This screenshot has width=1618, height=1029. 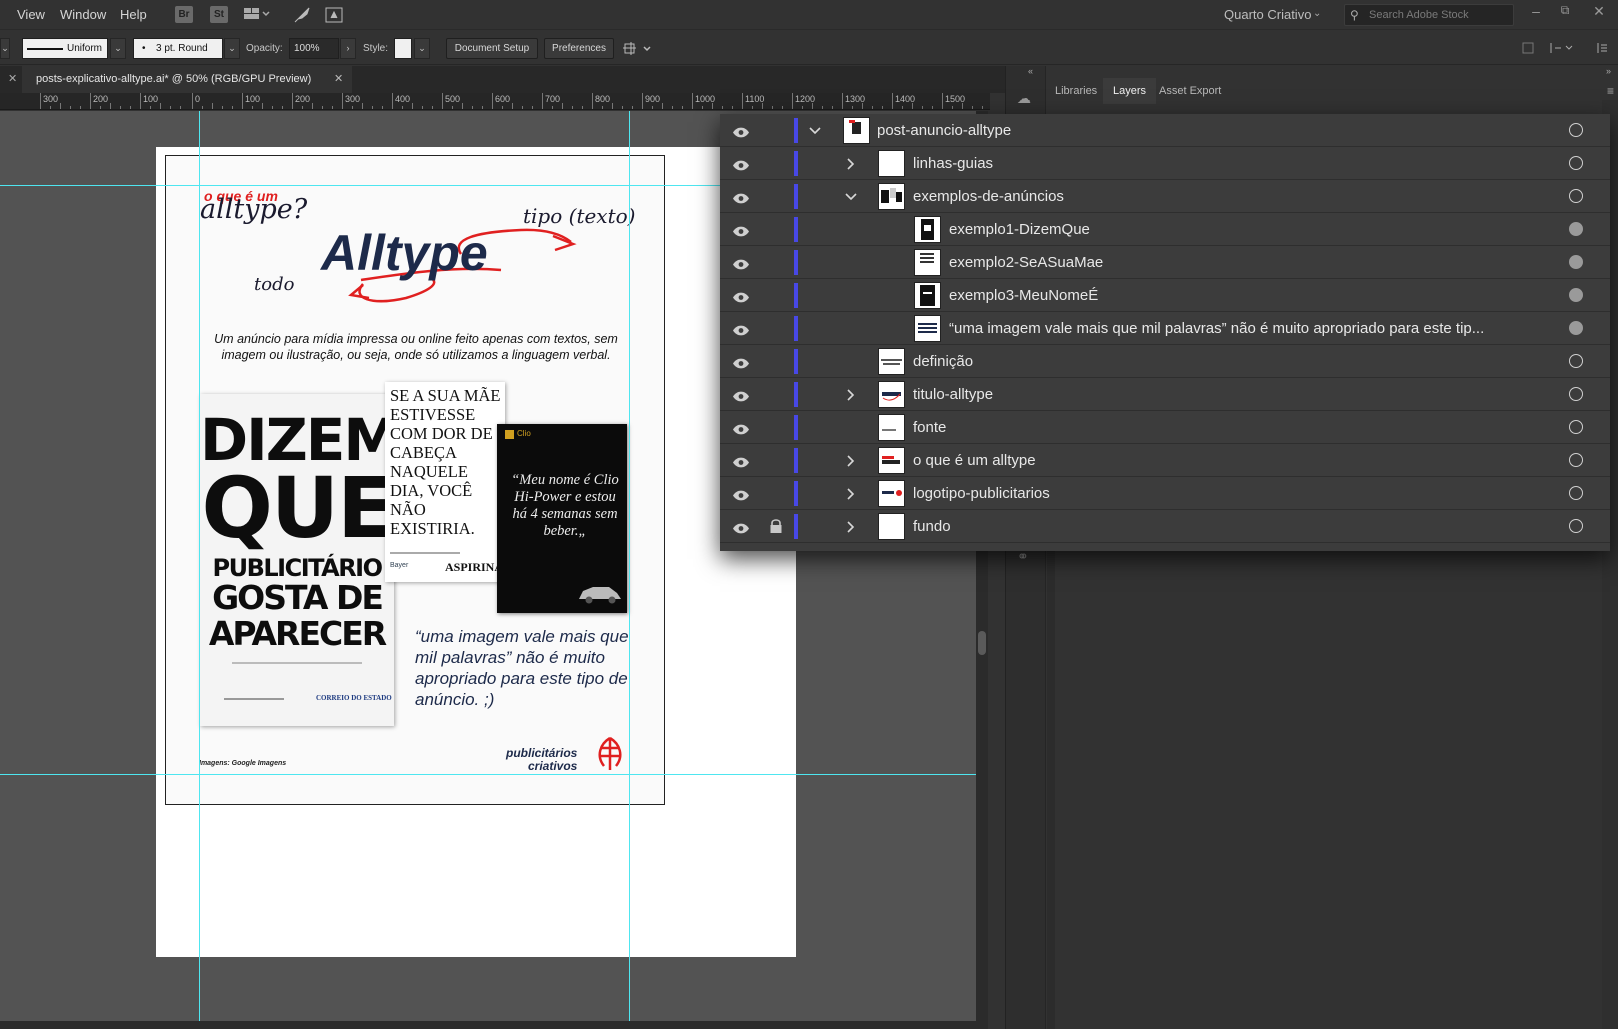 I want to click on alltype-logo: Alltype, so click(x=404, y=253).